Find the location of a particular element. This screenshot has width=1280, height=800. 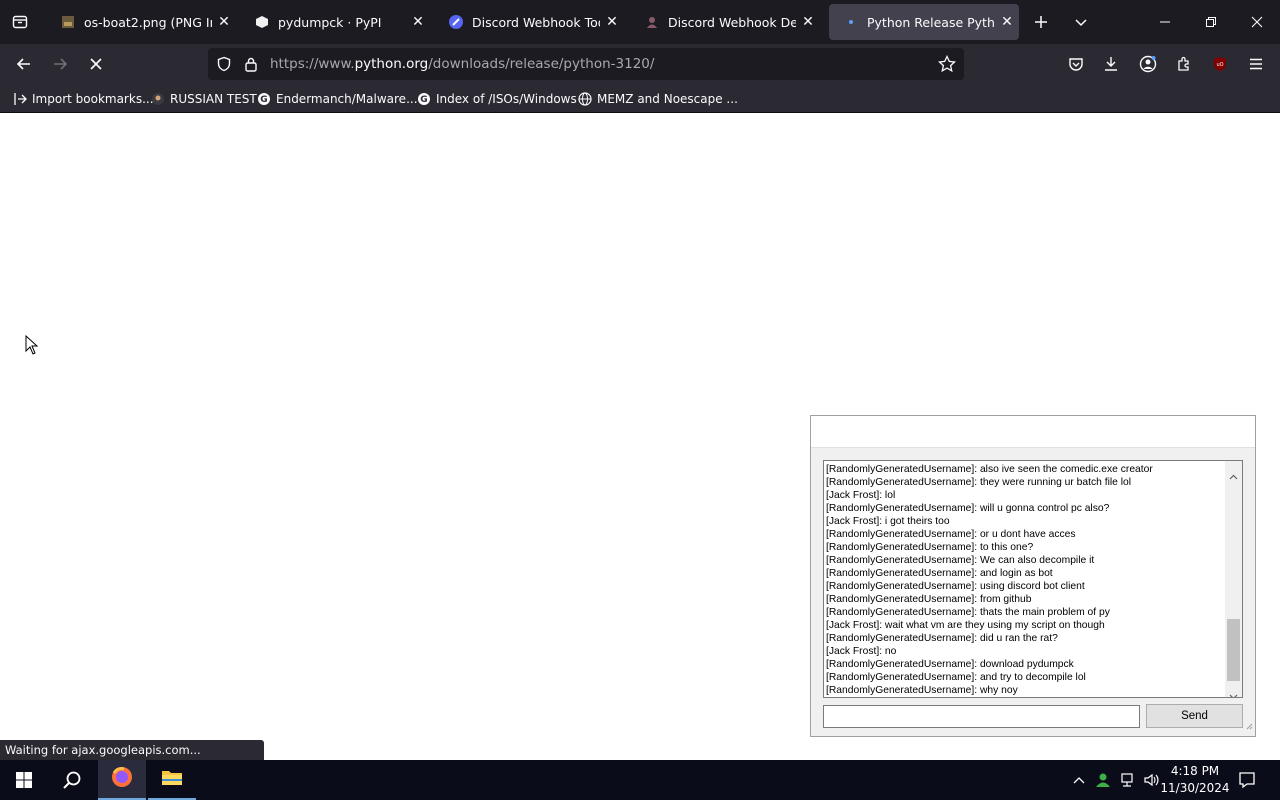

new-tab-button is located at coordinates (1041, 22).